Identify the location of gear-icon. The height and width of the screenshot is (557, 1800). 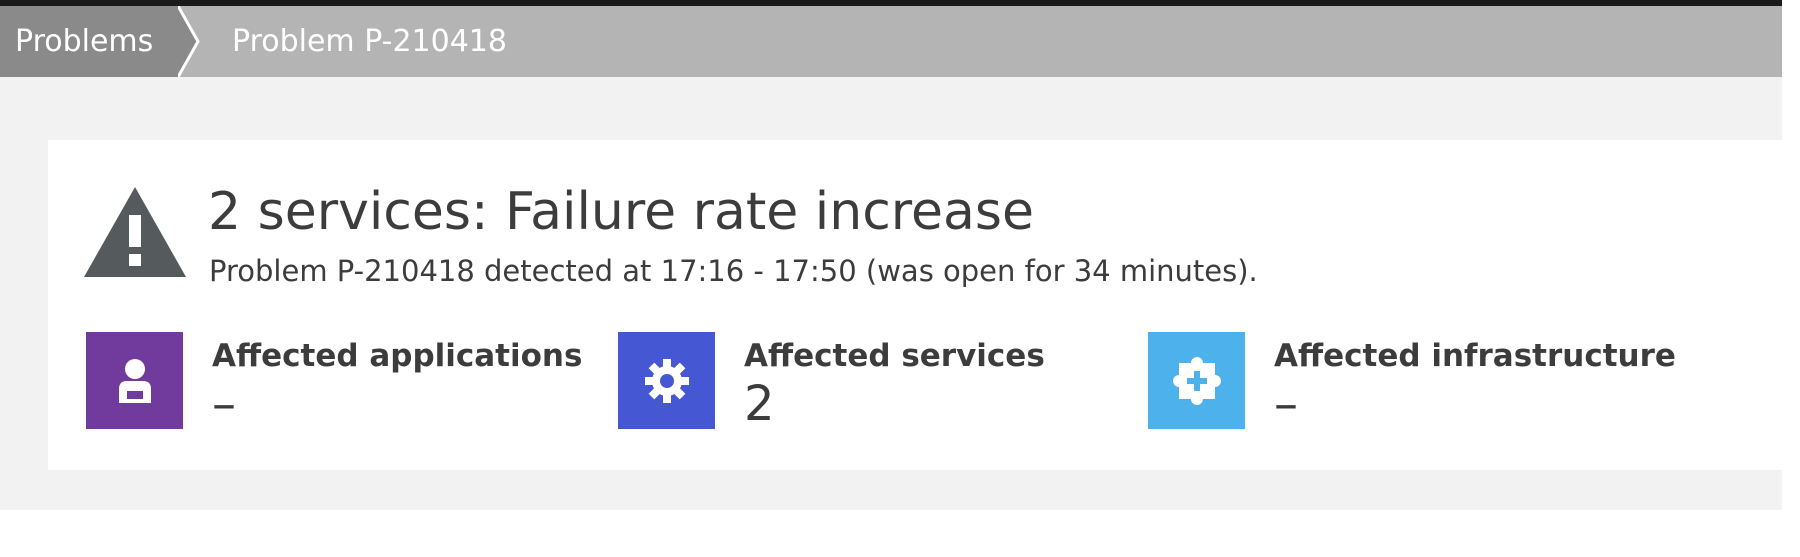
(666, 380).